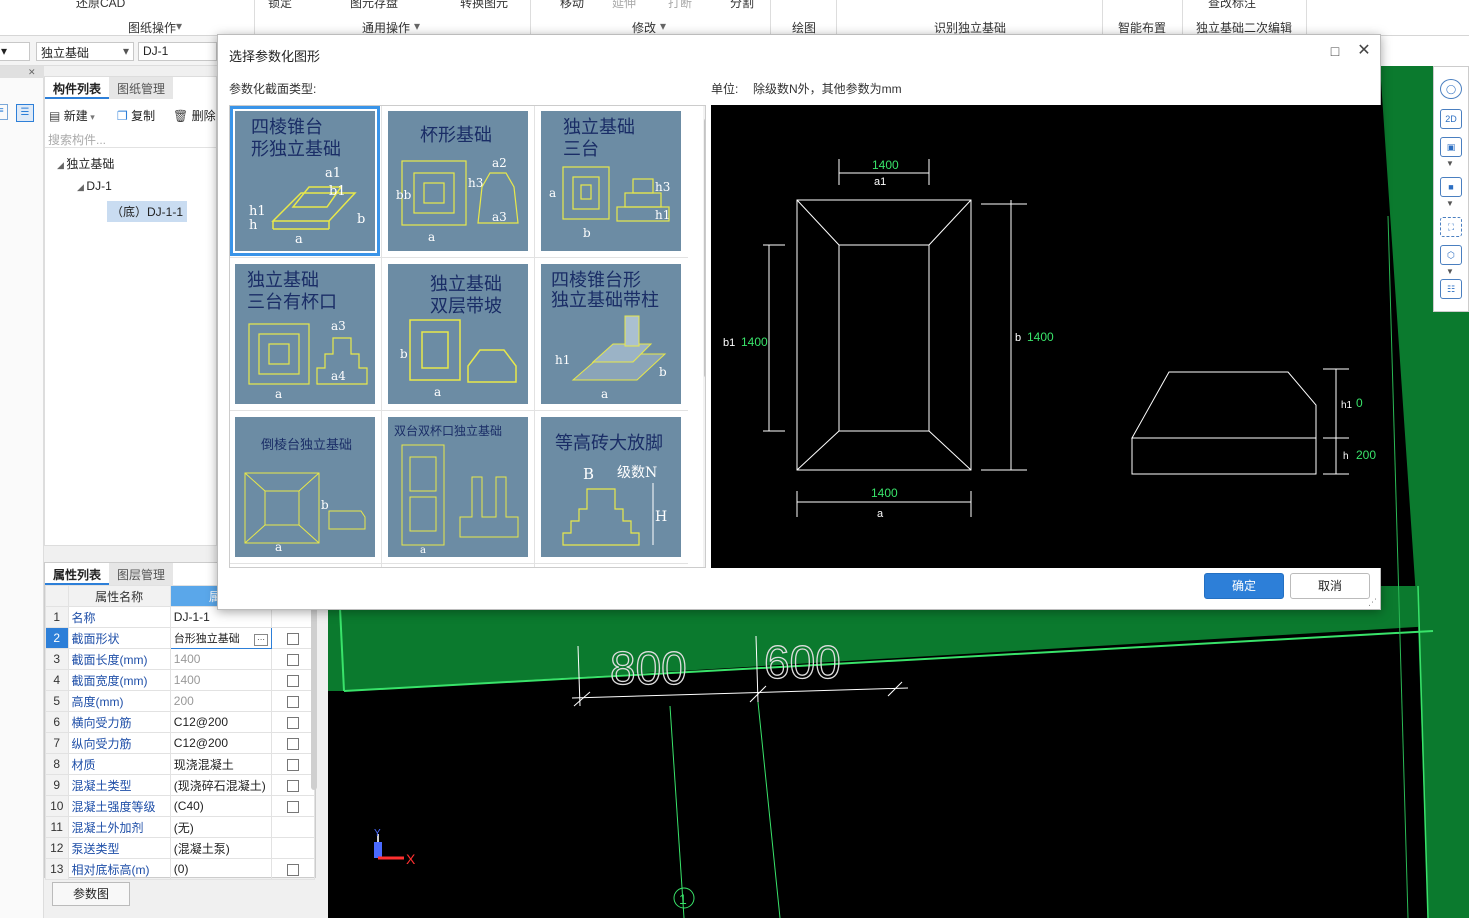 This screenshot has width=1469, height=918. I want to click on selector-bar: ▾ 独立基础 ▾ DJ-1, so click(108, 51).